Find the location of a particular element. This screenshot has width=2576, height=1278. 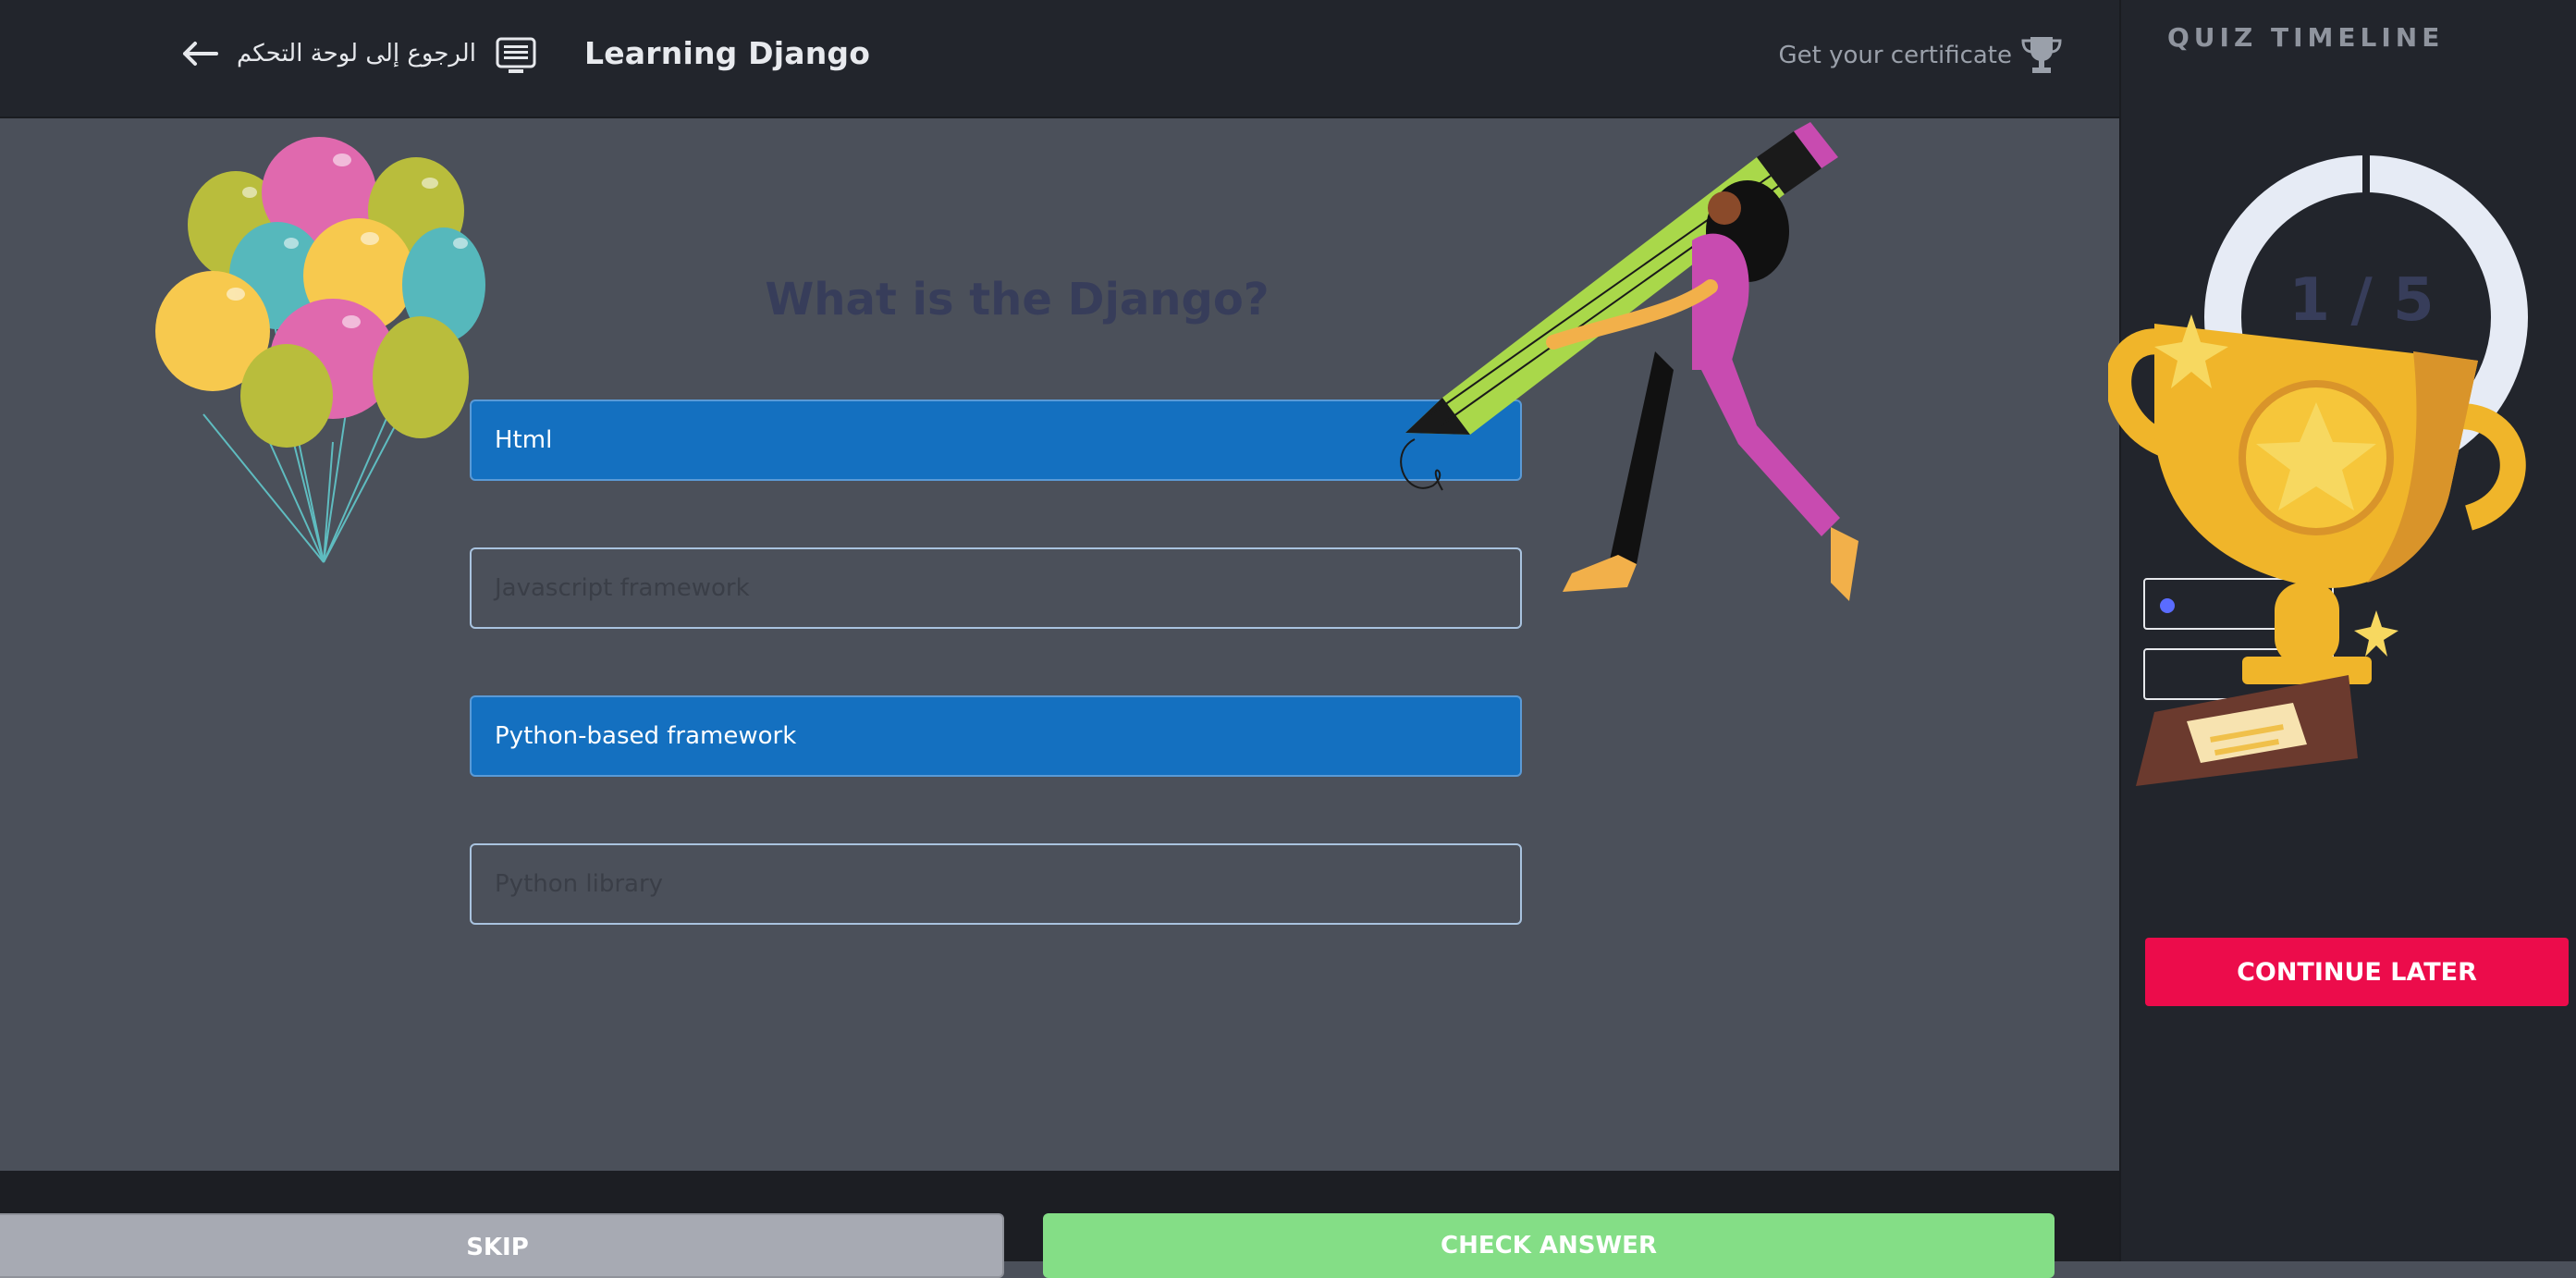

back-to-dashboard-label: الرجوع إلى لوحة التحكم is located at coordinates (356, 54).